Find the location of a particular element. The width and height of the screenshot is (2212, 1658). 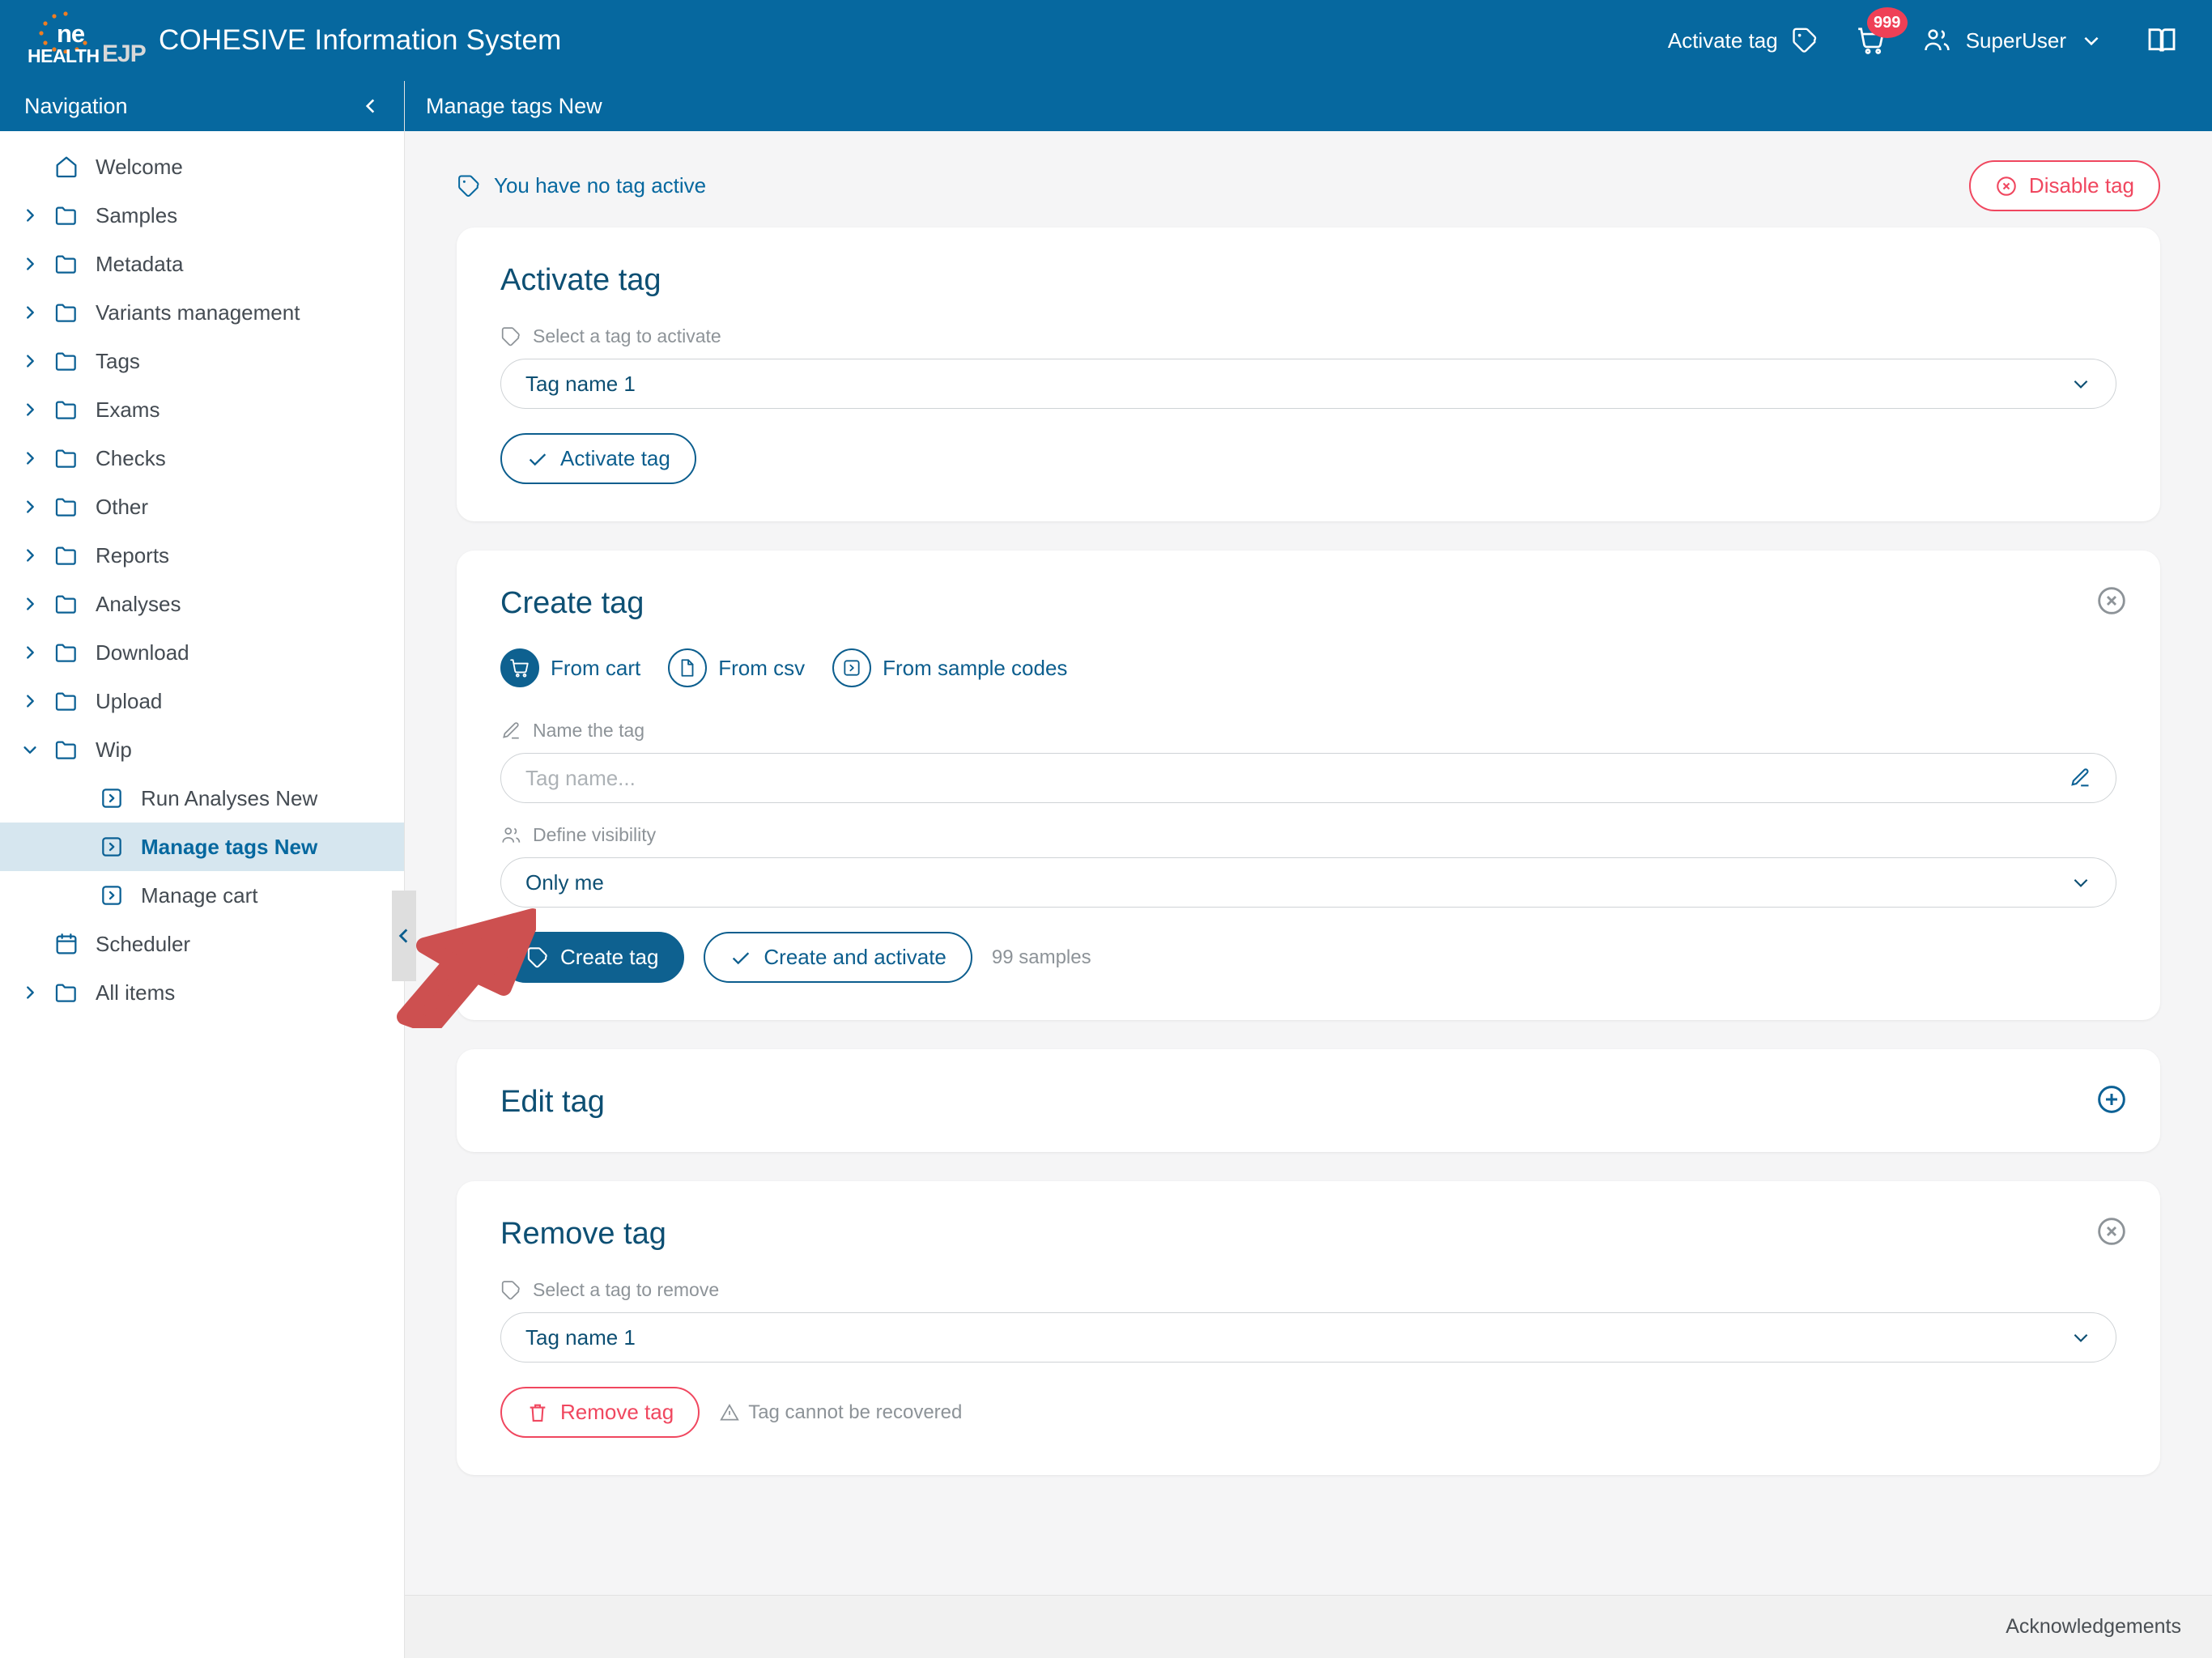

sidebar-resize-handle is located at coordinates (404, 936).